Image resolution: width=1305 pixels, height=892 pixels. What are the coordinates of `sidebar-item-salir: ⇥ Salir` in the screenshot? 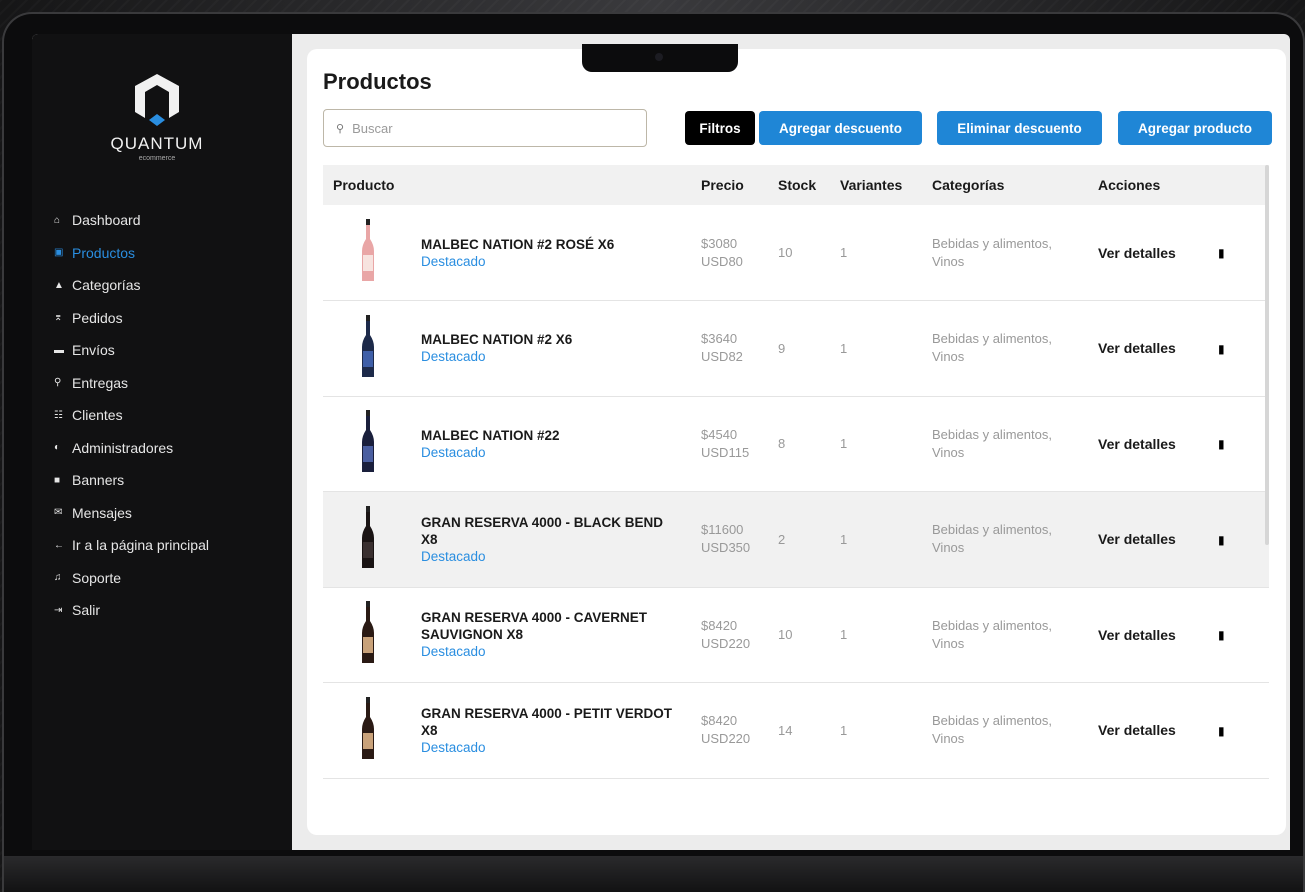 It's located at (131, 610).